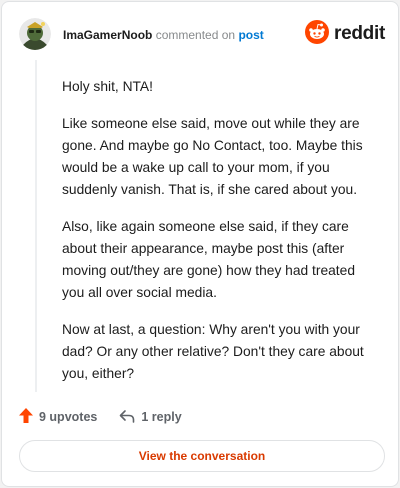 The height and width of the screenshot is (488, 400). I want to click on username: ImaGamerNoob, so click(107, 35).